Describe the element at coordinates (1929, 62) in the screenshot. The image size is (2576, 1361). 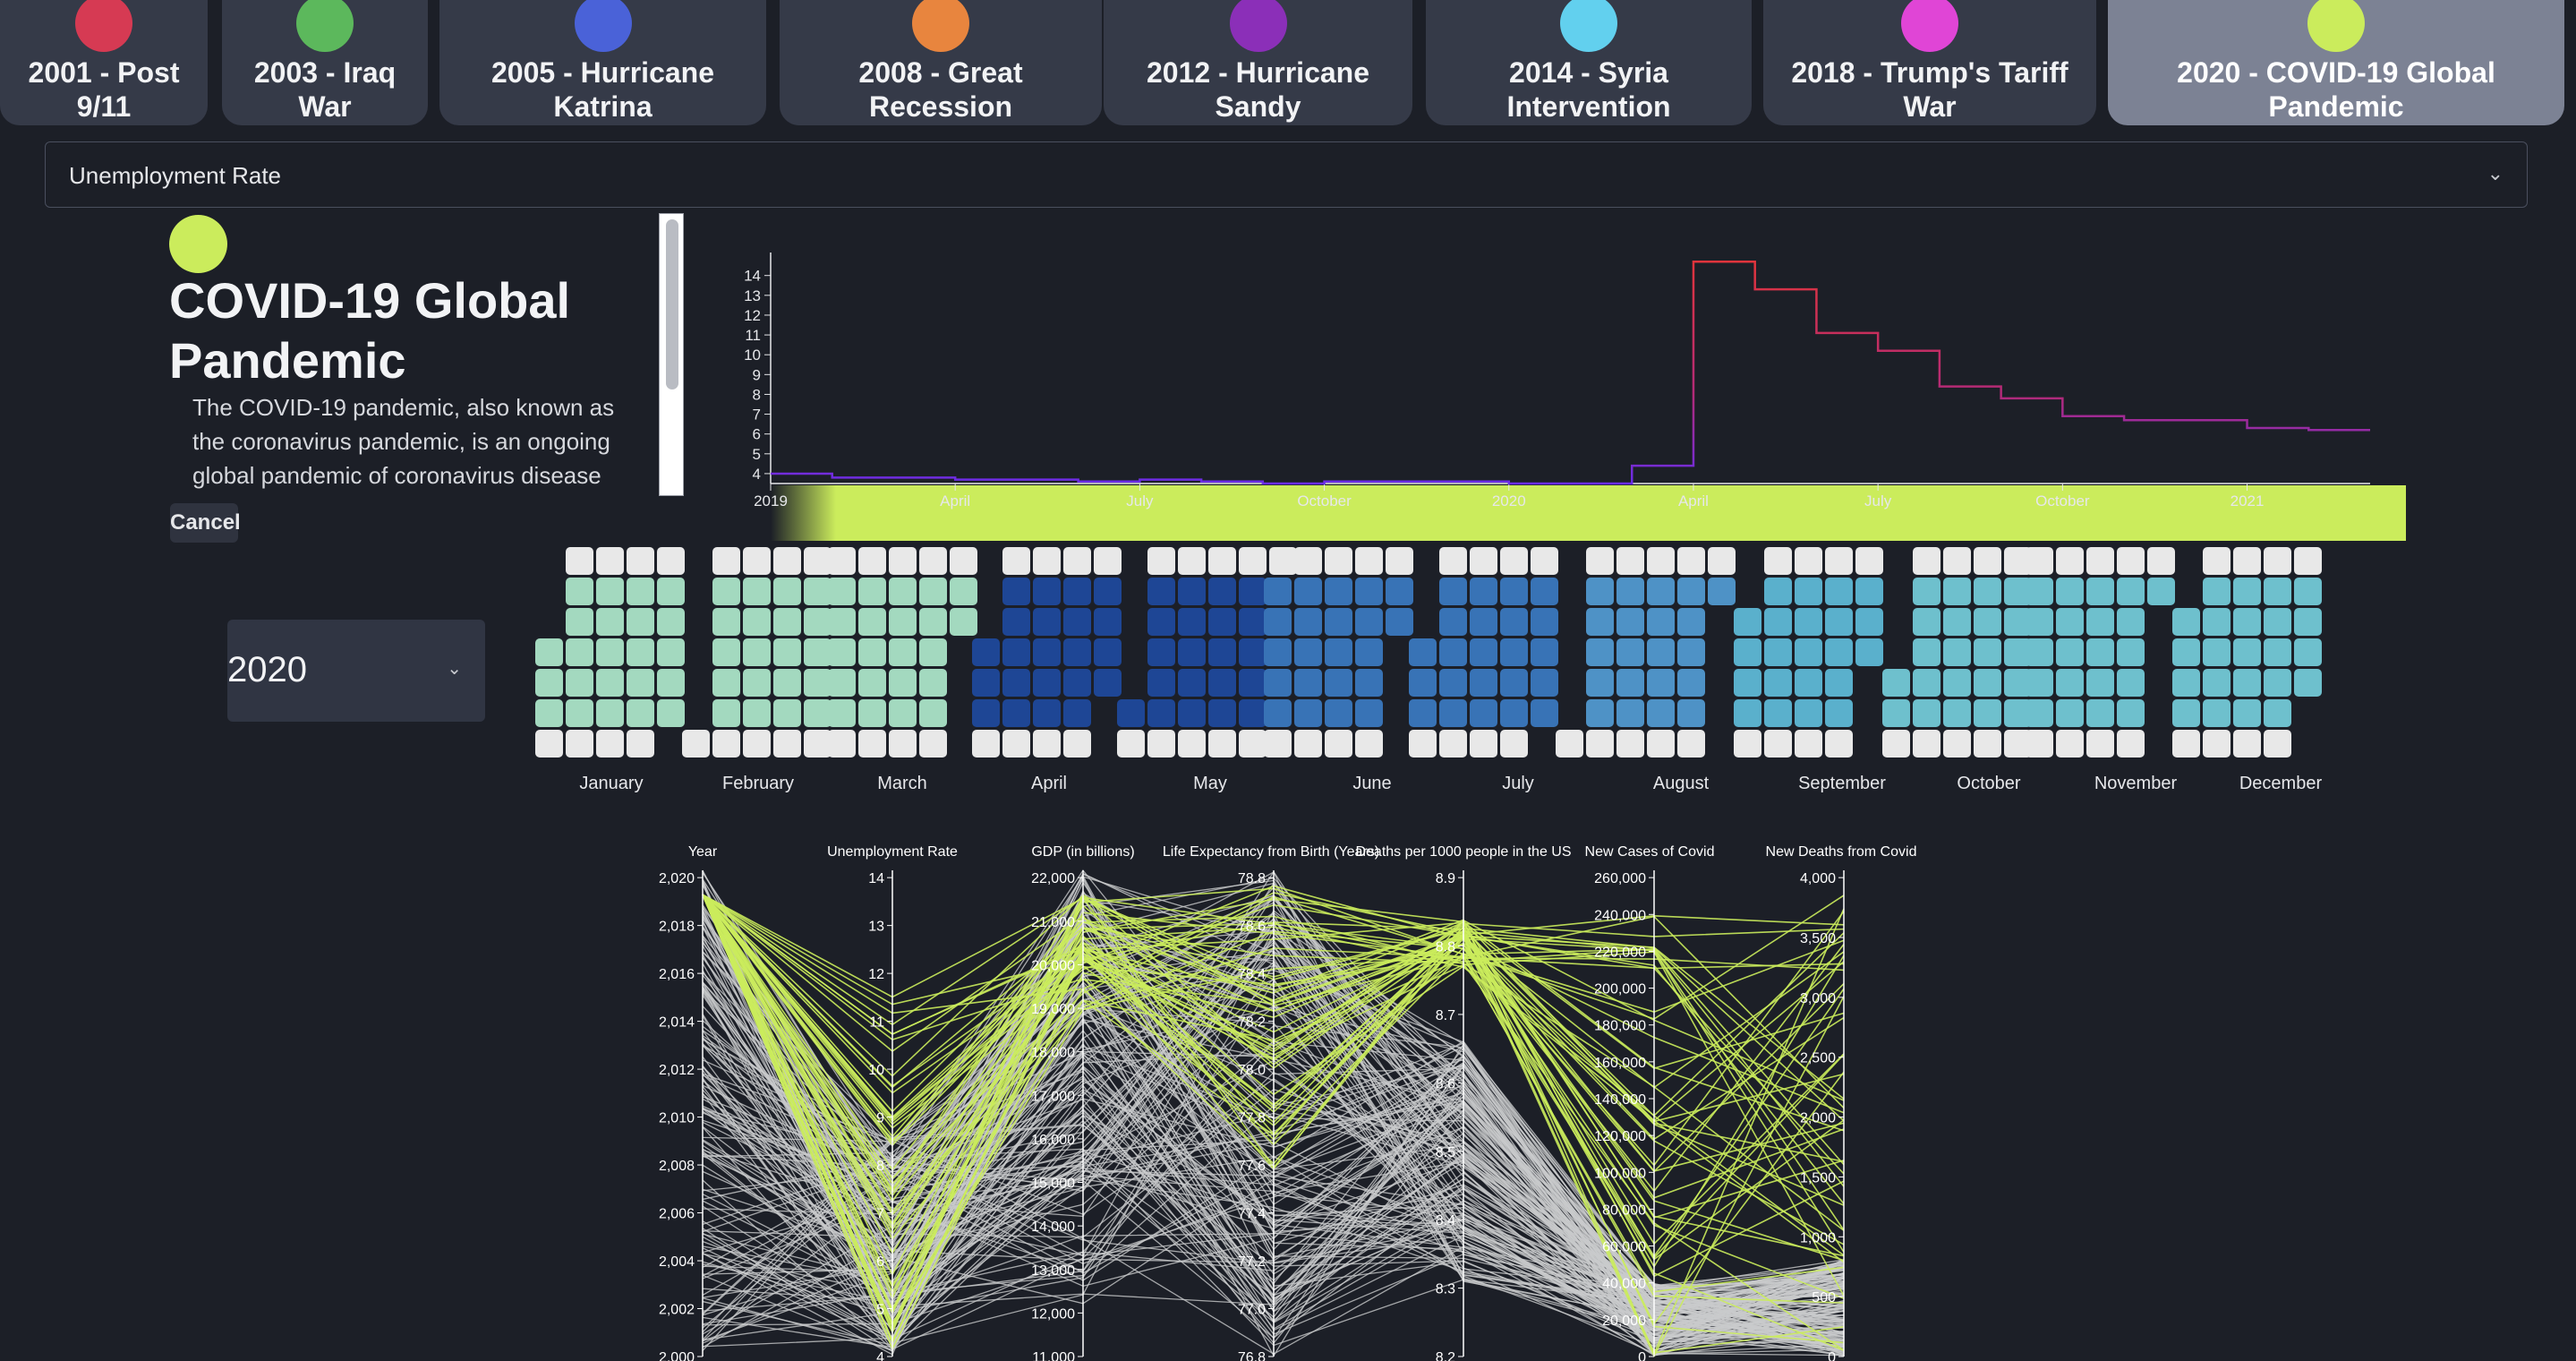
I see `tab-6: 2018 - Trump's Tariff War` at that location.